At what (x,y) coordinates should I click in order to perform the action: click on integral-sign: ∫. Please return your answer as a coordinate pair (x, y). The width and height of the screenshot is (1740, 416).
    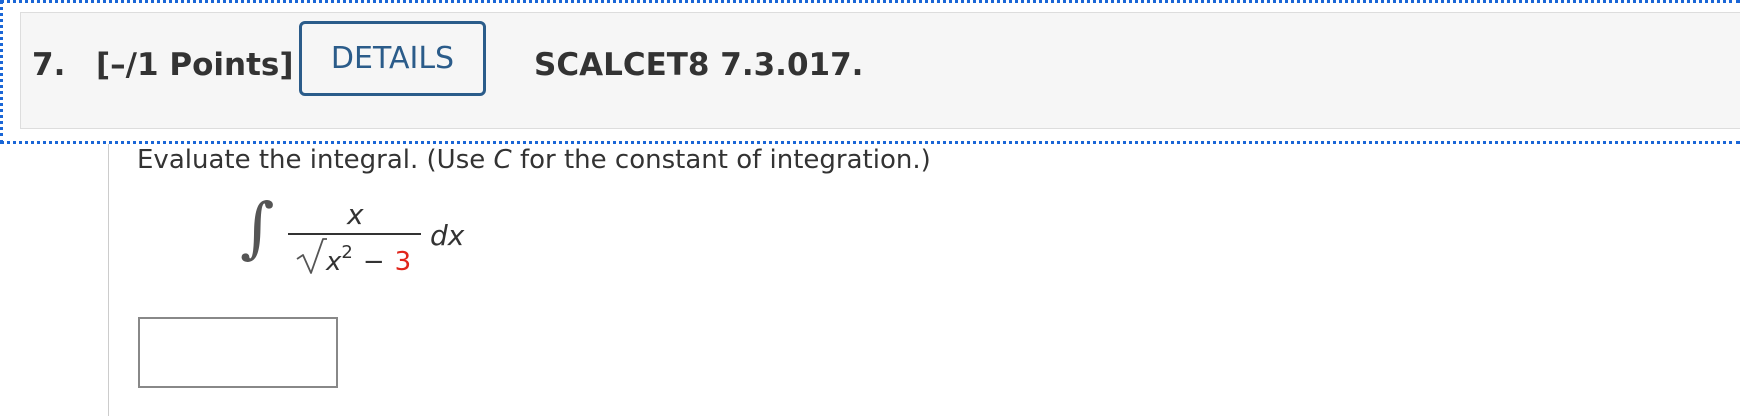
    Looking at the image, I should click on (257, 227).